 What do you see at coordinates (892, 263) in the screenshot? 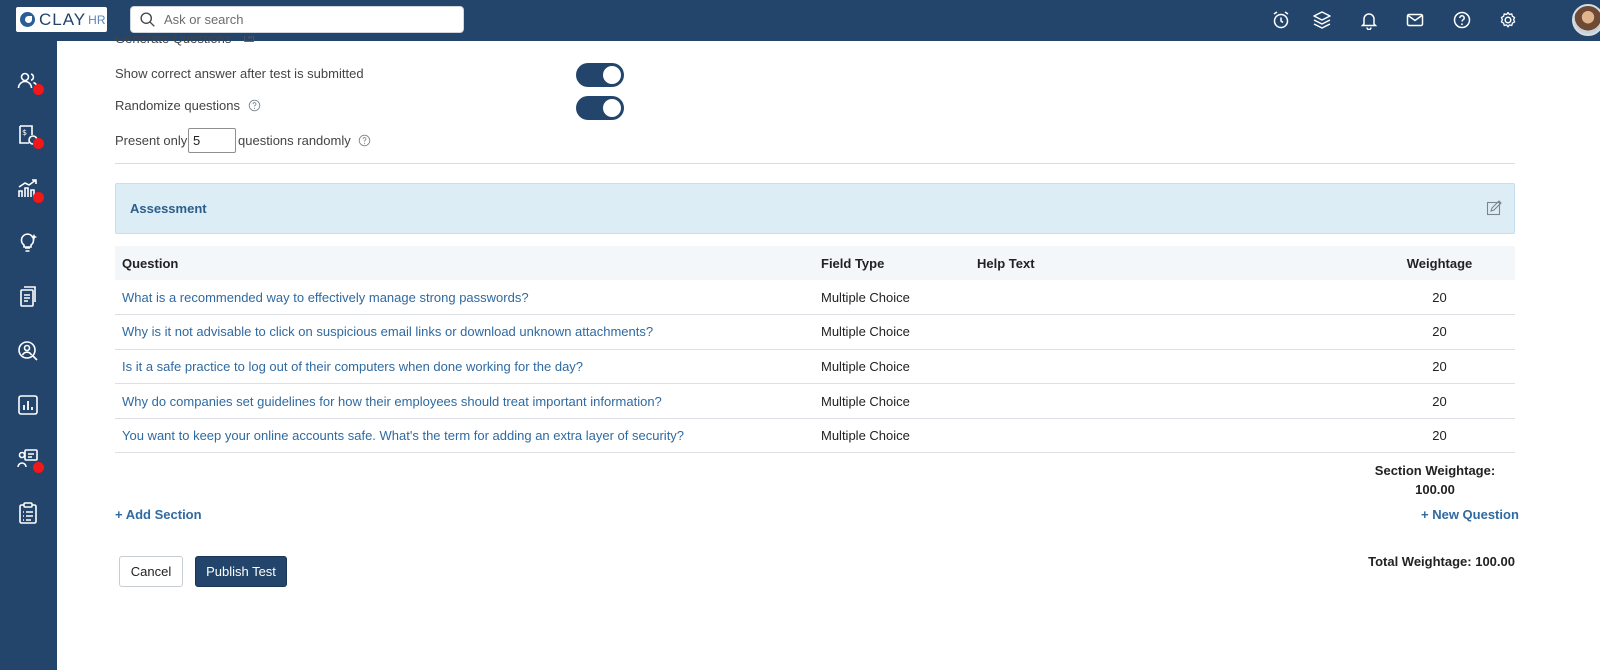
I see `column-header-field-type: Field Type` at bounding box center [892, 263].